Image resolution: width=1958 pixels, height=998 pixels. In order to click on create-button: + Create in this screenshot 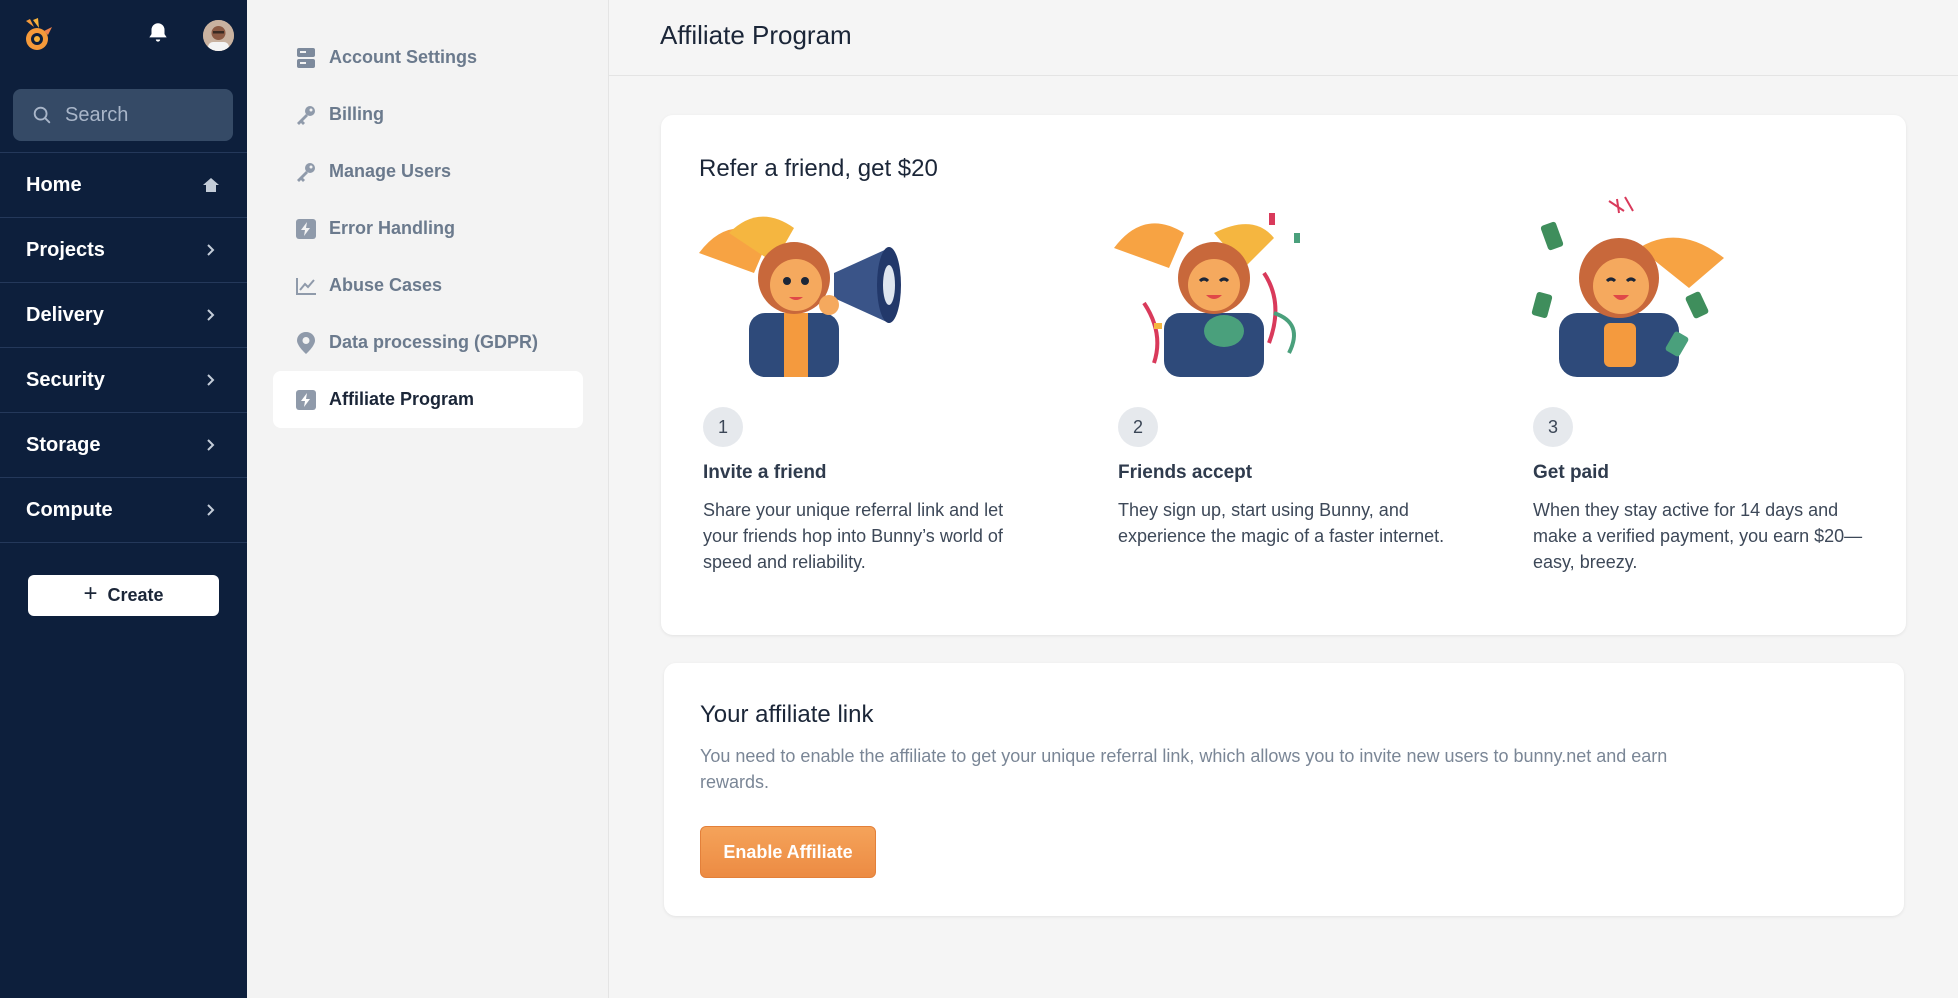, I will do `click(123, 595)`.